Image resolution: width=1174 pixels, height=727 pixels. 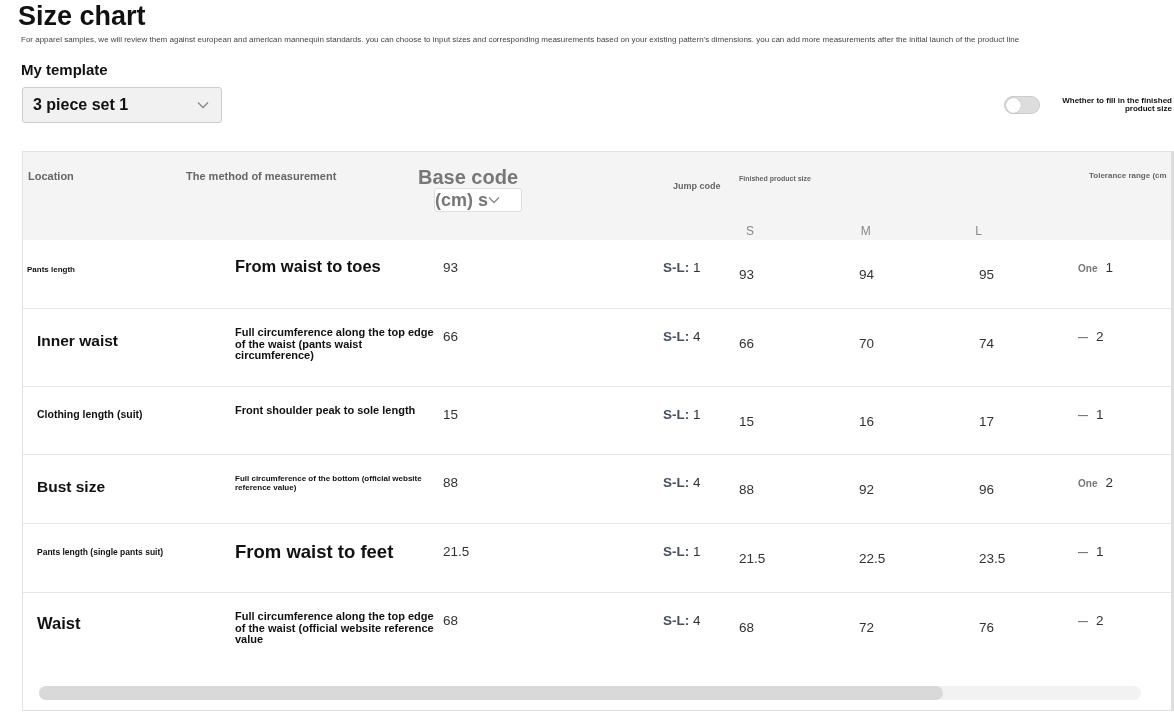 What do you see at coordinates (334, 628) in the screenshot?
I see `method-cell: Full circumference along the top edge of the waist (official website reference value` at bounding box center [334, 628].